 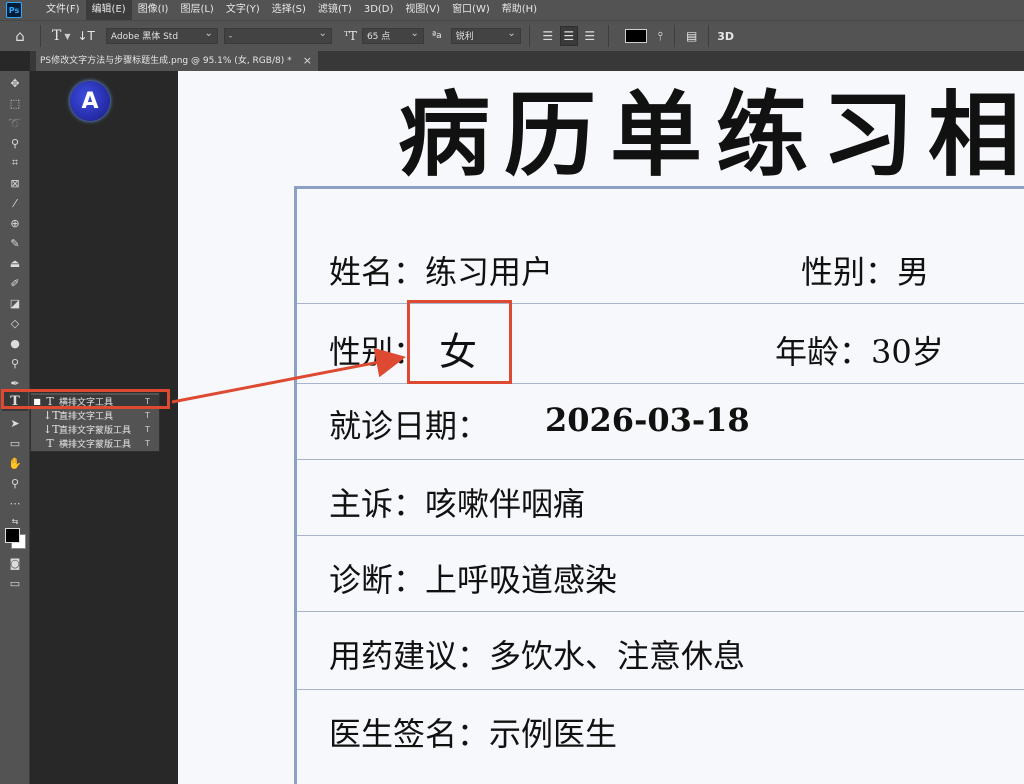 I want to click on menu-filter: 滤镜(T), so click(x=335, y=10).